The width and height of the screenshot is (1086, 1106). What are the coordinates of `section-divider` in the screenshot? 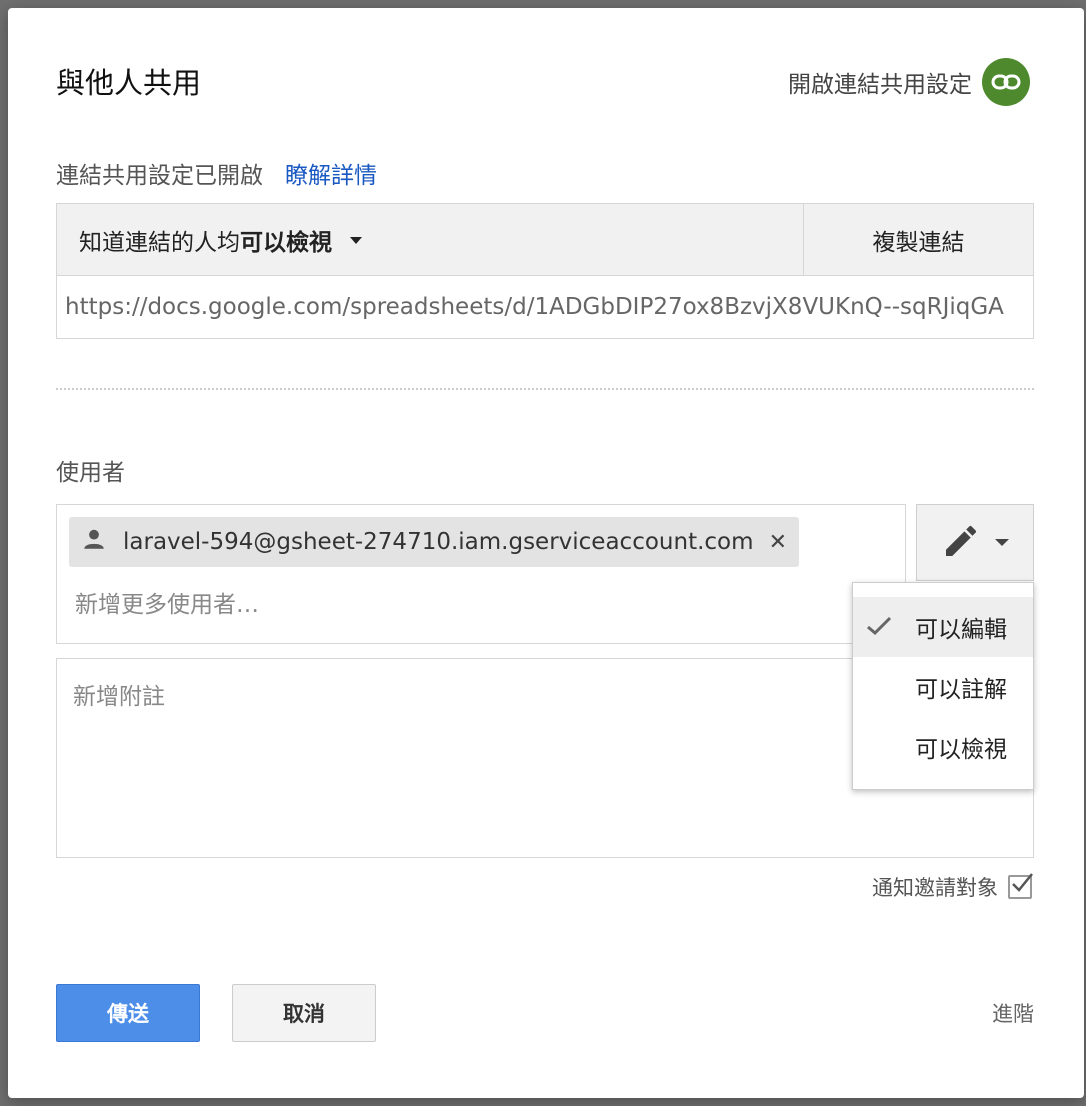 It's located at (545, 389).